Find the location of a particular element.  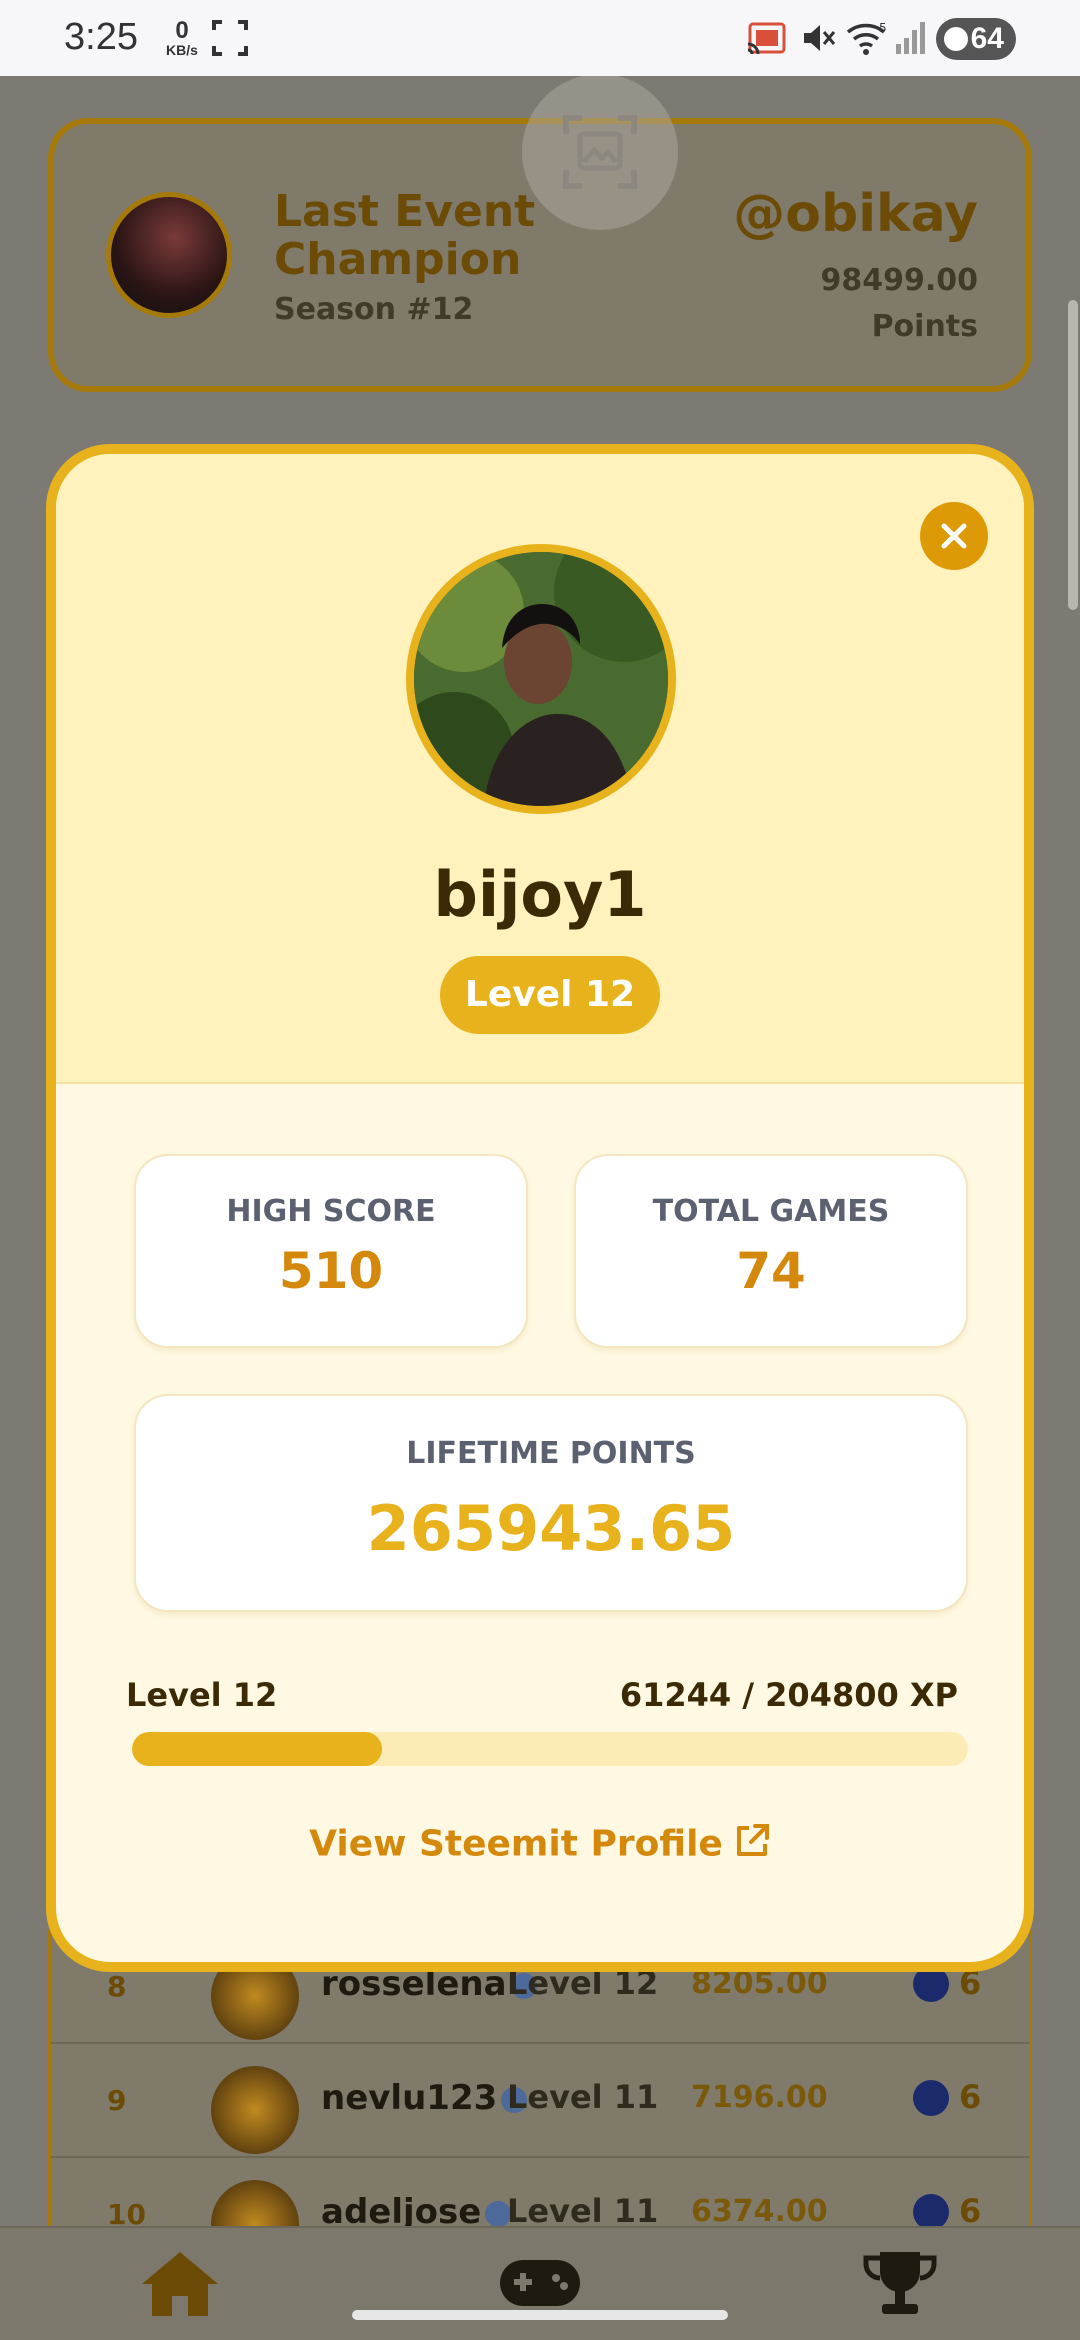

champion-points: 98499.00 Points is located at coordinates (899, 304).